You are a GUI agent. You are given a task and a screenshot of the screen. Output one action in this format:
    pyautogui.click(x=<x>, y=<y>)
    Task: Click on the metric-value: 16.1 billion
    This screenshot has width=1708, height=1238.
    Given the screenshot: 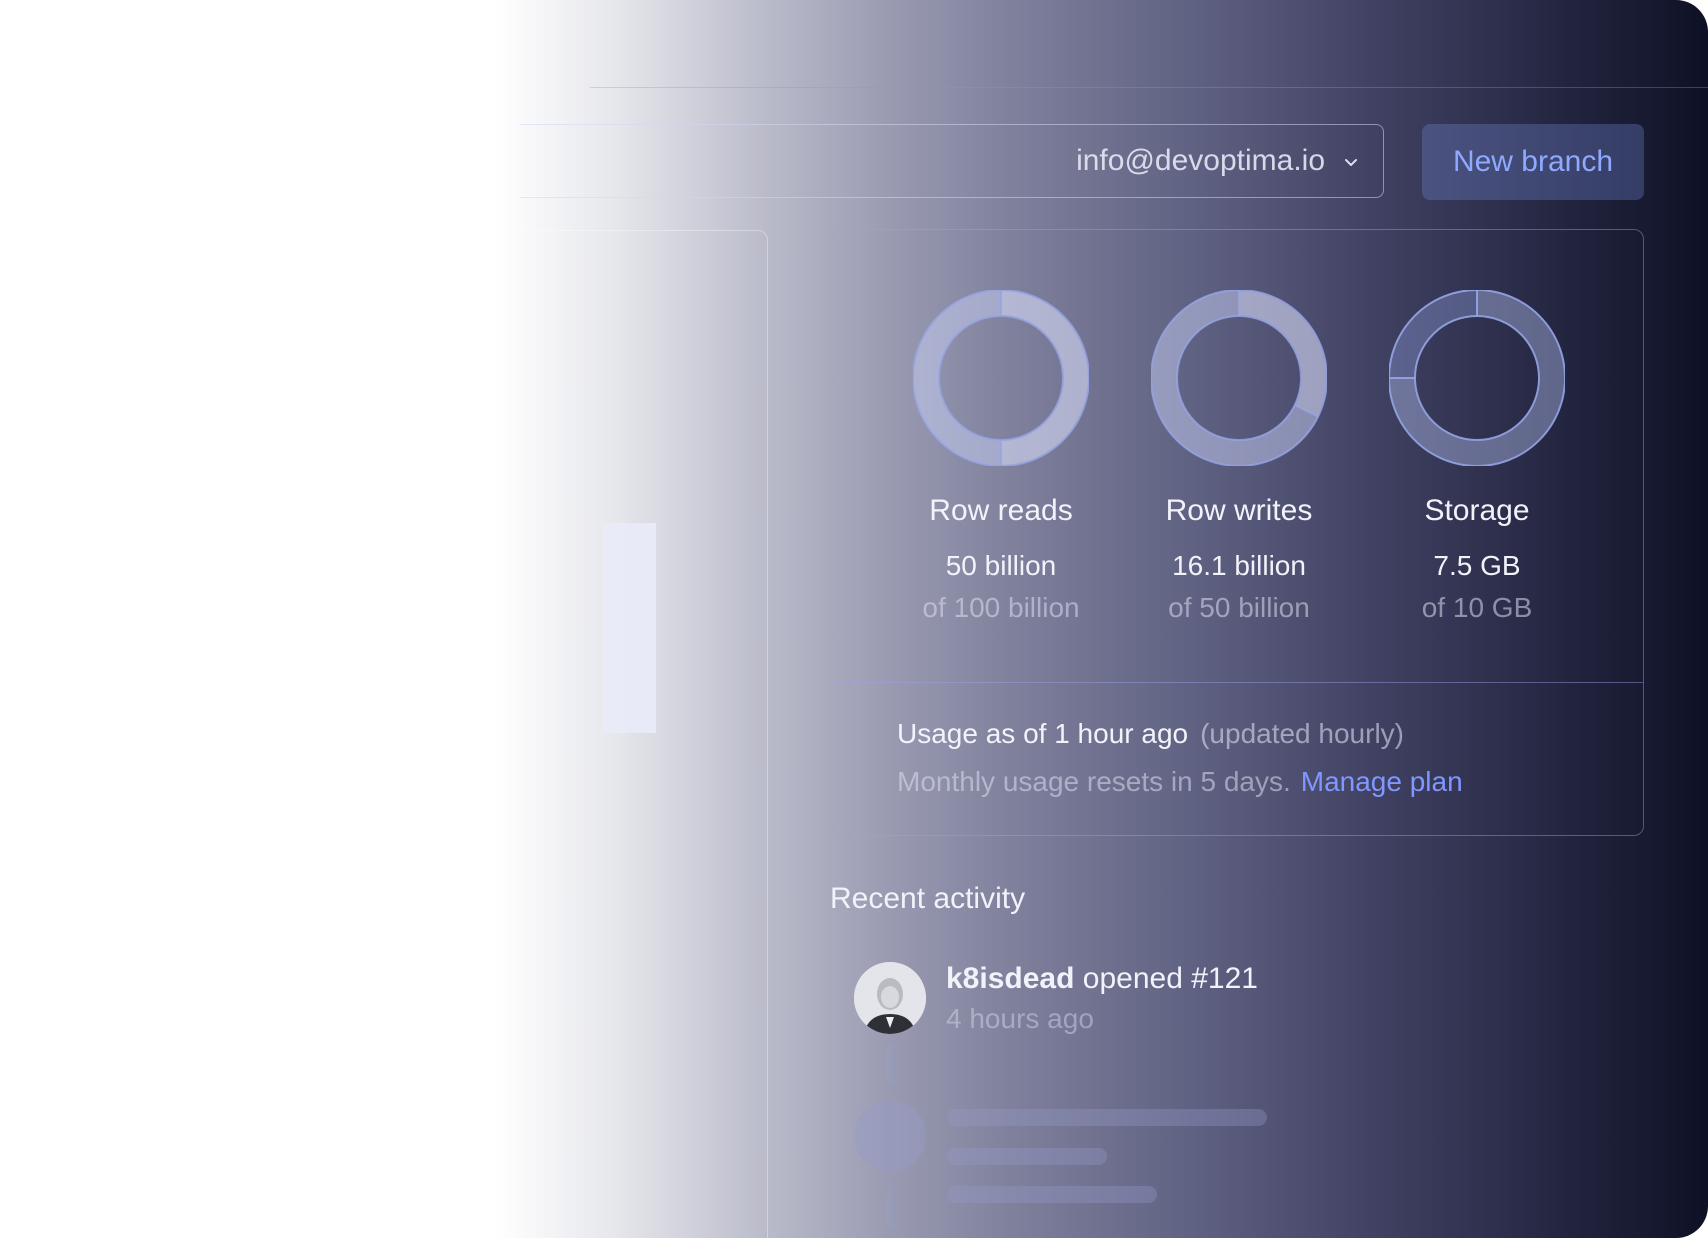 What is the action you would take?
    pyautogui.click(x=1239, y=565)
    